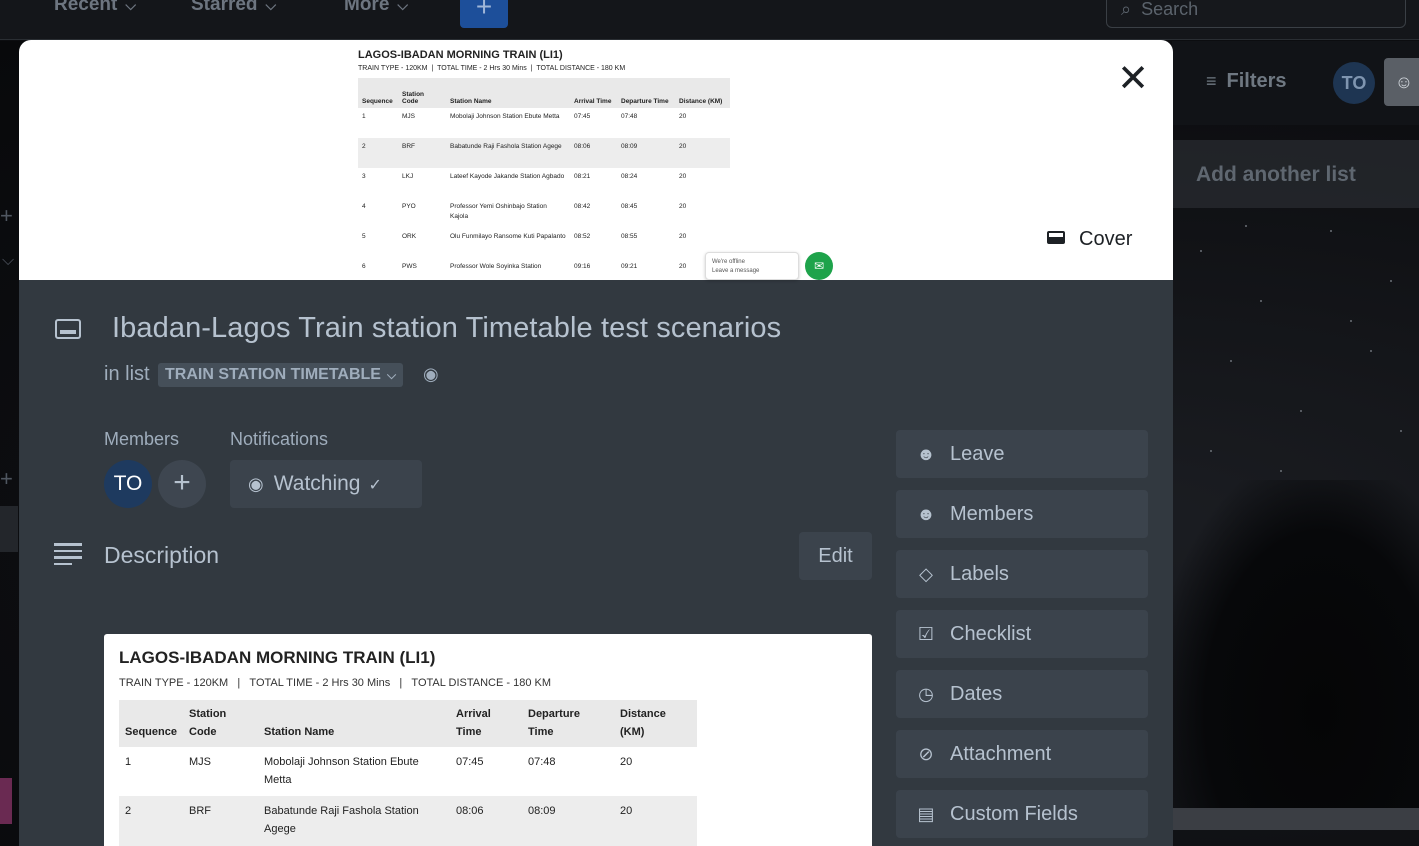 Image resolution: width=1419 pixels, height=846 pixels. What do you see at coordinates (752, 266) in the screenshot?
I see `chat-offline-popup: We're offline Leave a message` at bounding box center [752, 266].